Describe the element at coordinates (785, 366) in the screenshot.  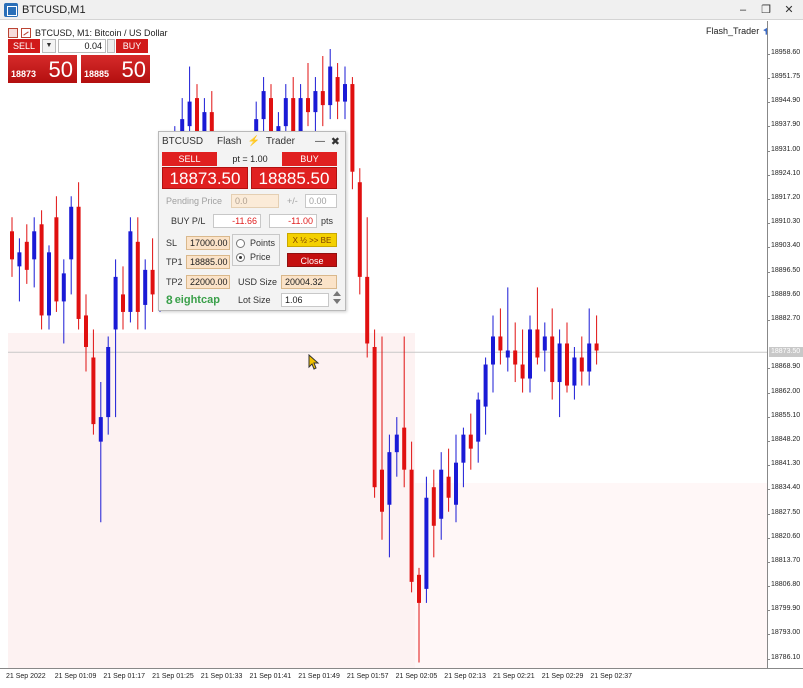
I see `price-tick-label: 18868.90` at that location.